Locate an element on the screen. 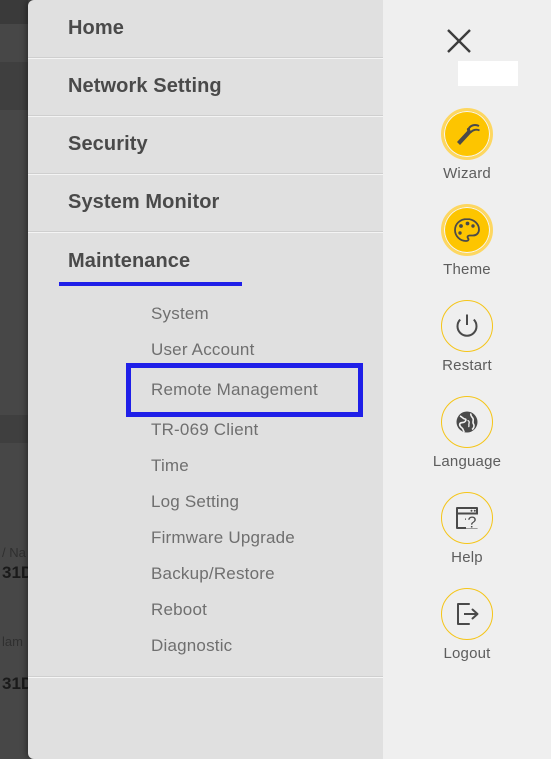 Image resolution: width=551 pixels, height=759 pixels. rail-item-label: Language is located at coordinates (467, 461).